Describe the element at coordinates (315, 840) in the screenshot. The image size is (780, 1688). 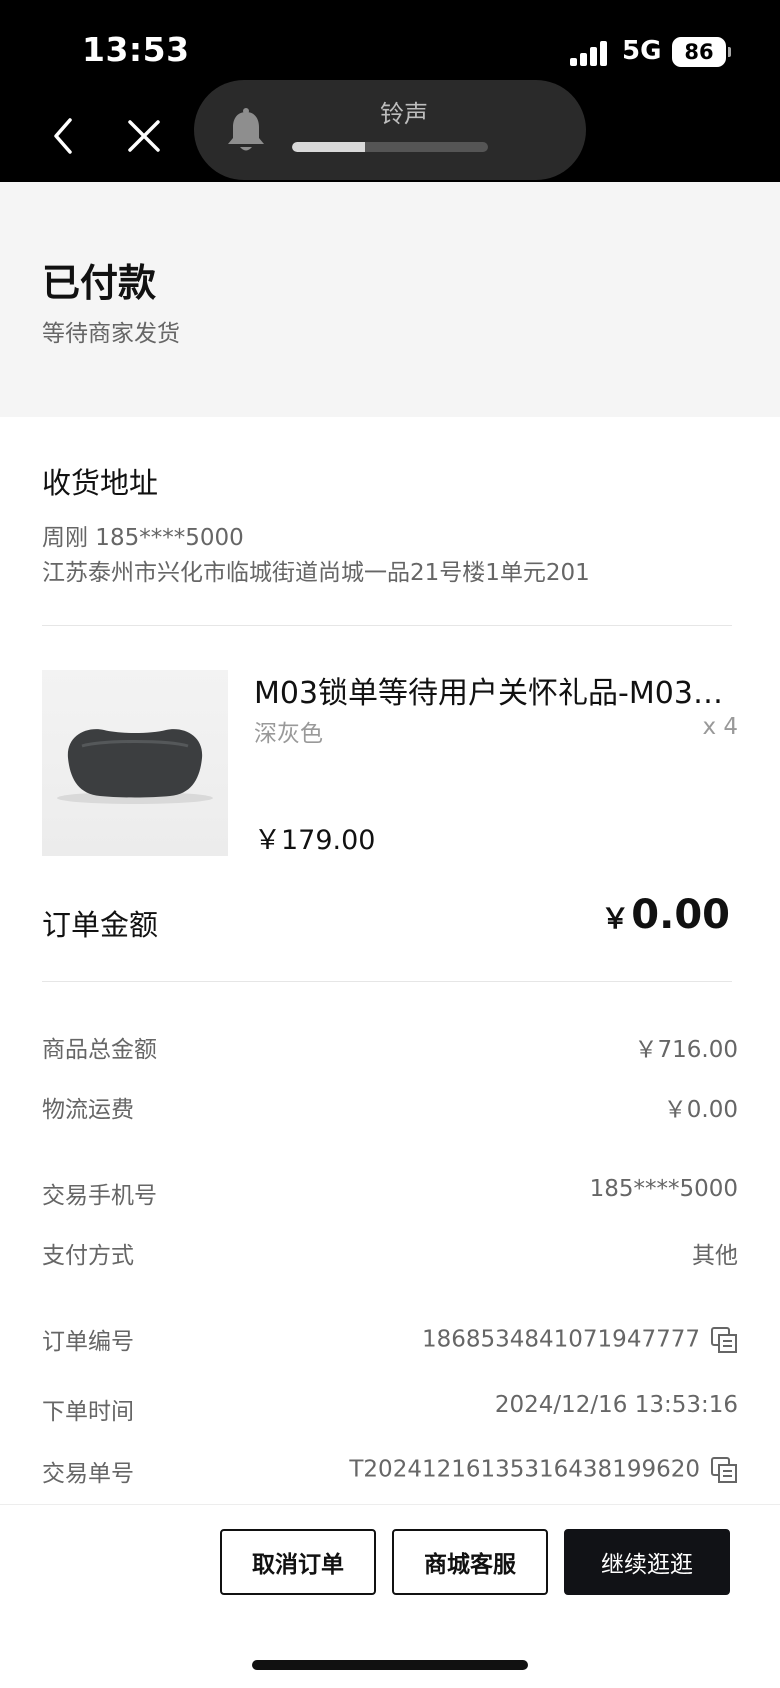
I see `product-price: ￥179.00` at that location.